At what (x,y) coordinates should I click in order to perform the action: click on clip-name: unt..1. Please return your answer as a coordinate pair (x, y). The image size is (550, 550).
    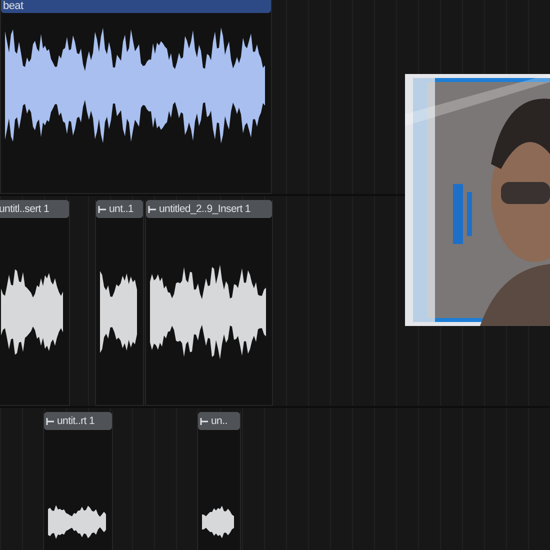
    Looking at the image, I should click on (121, 209).